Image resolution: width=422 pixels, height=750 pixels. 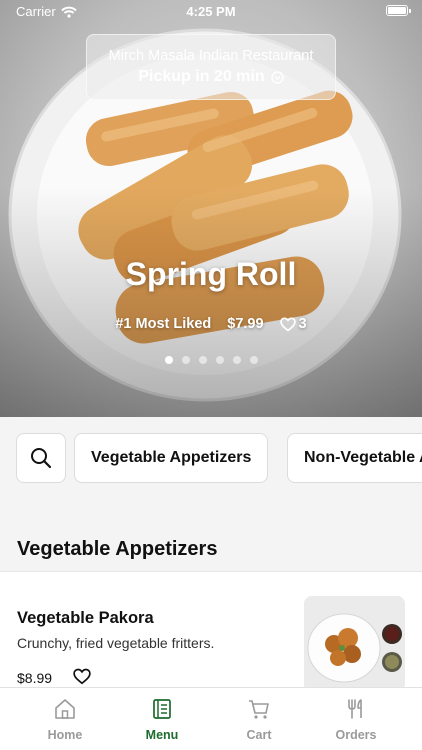 What do you see at coordinates (35, 678) in the screenshot?
I see `item-price: $8.99` at bounding box center [35, 678].